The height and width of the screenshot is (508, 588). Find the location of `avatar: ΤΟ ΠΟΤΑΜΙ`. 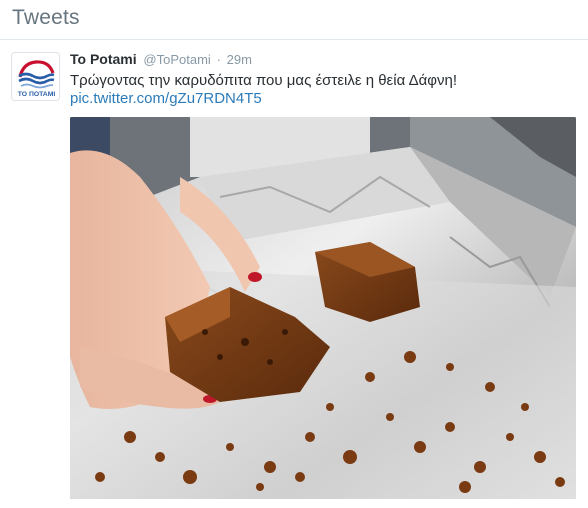

avatar: ΤΟ ΠΟΤΑΜΙ is located at coordinates (35, 76).